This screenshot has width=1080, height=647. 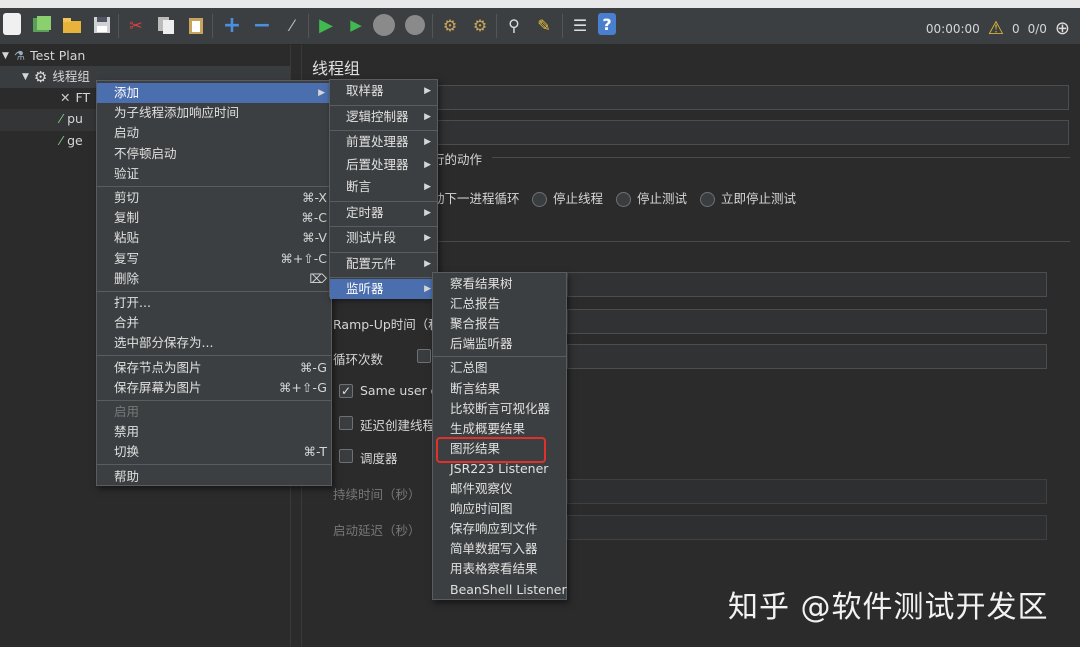 I want to click on menu-item: 保存节点为图片 ⌘-G, so click(x=214, y=368).